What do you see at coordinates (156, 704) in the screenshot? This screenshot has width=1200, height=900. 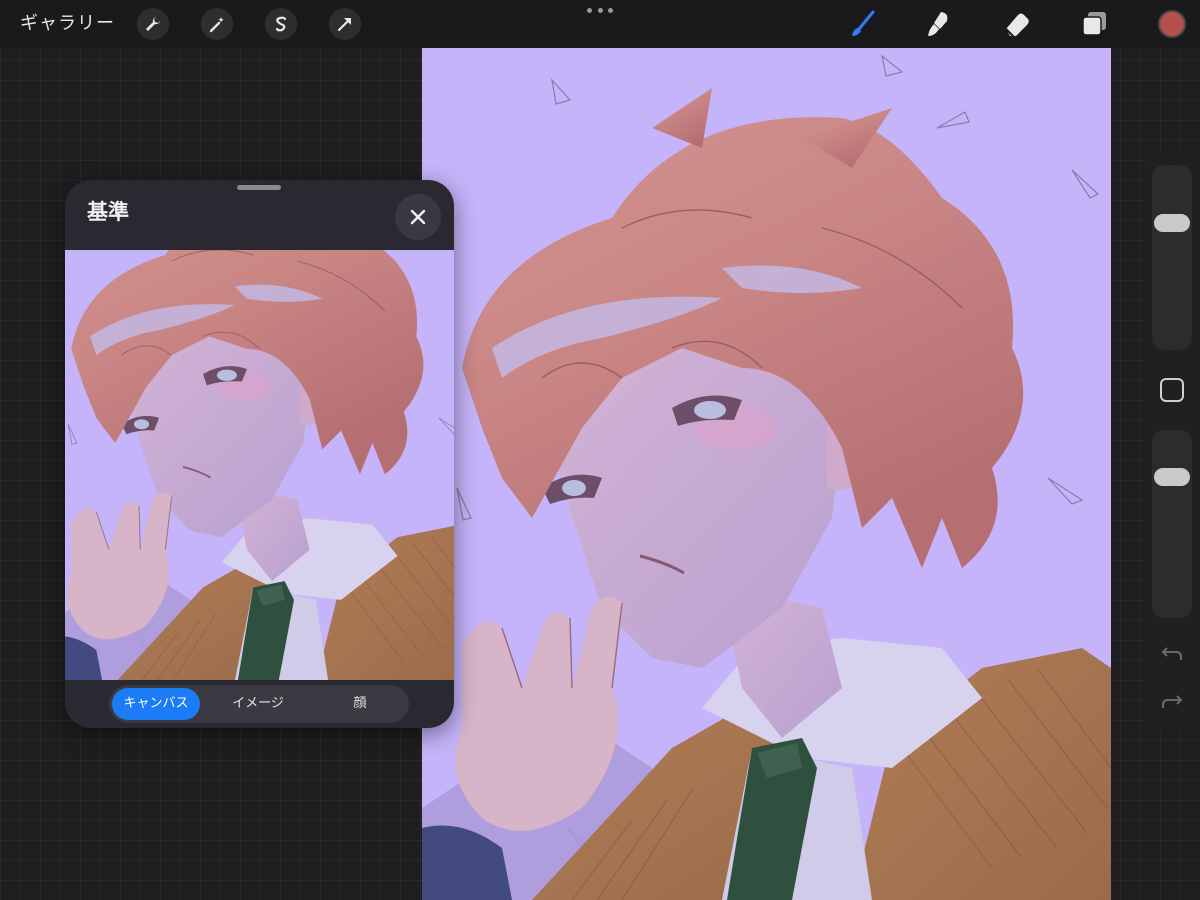 I see `tab-canvas: キャンバス` at bounding box center [156, 704].